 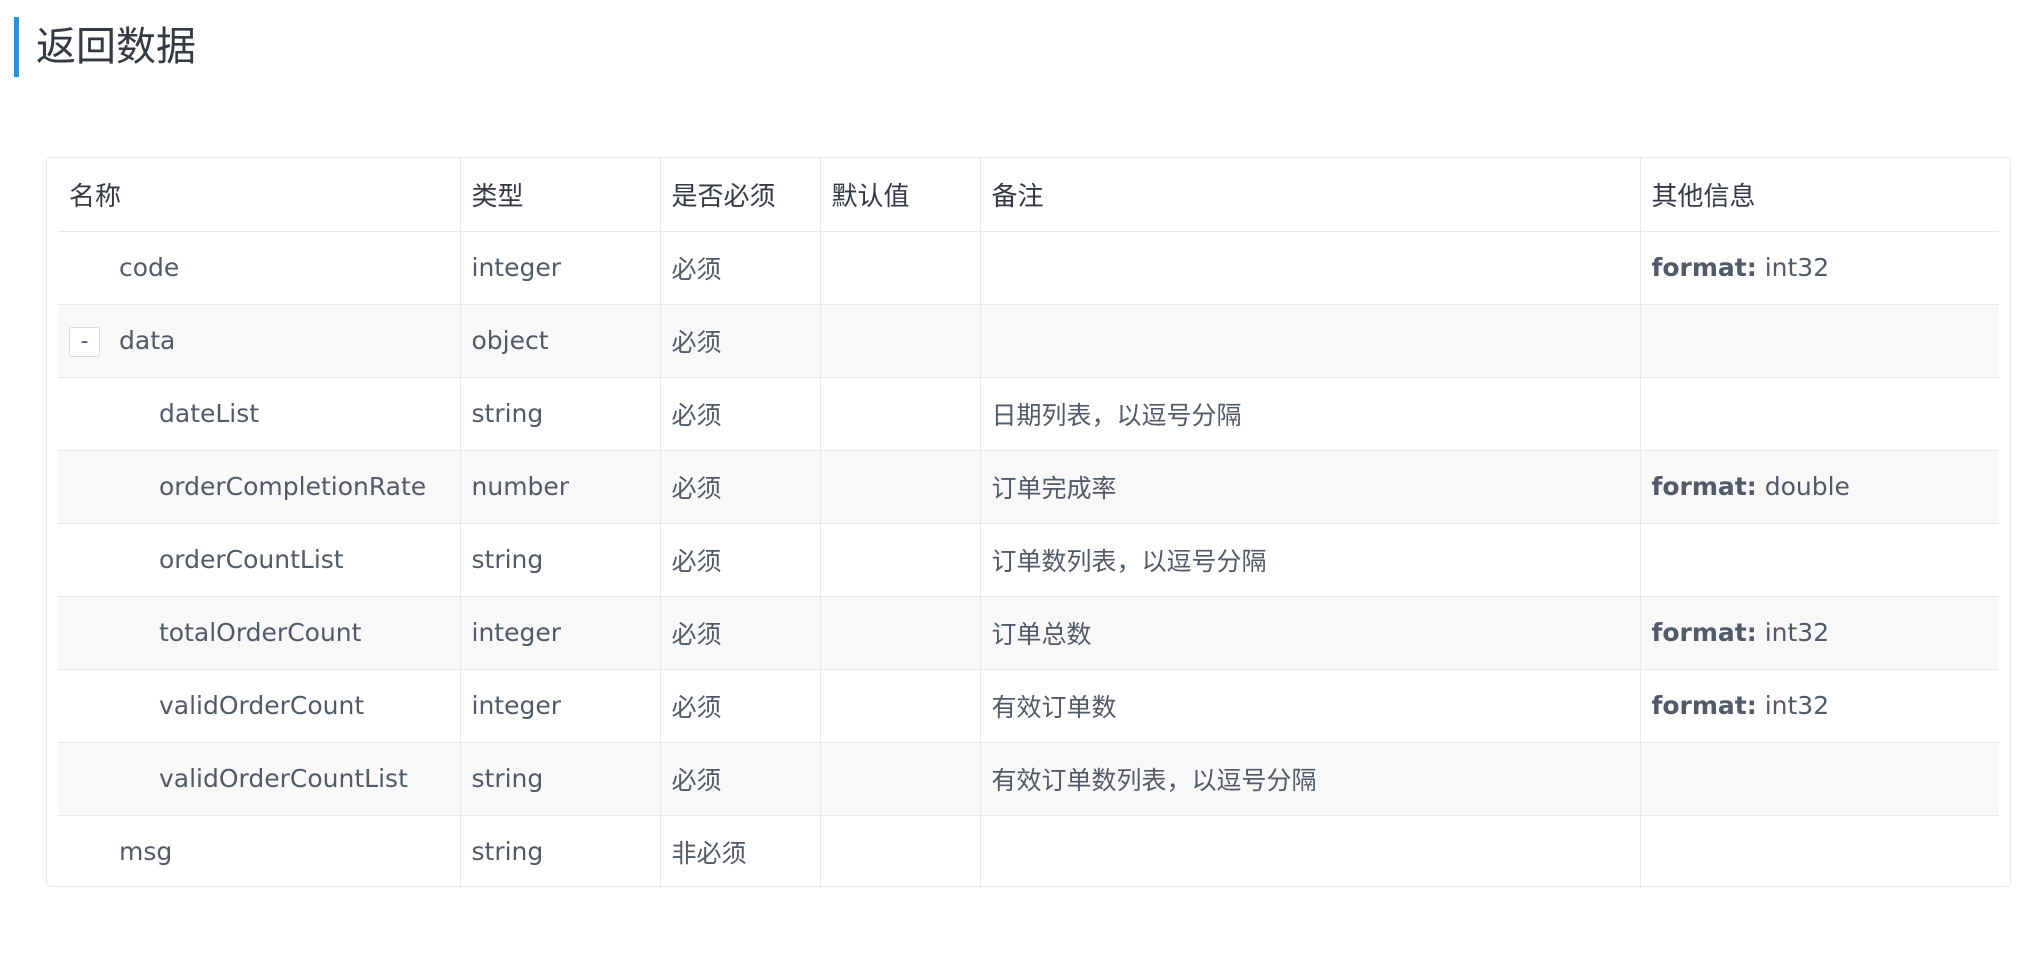 What do you see at coordinates (259, 560) in the screenshot?
I see `param-name: orderCountList` at bounding box center [259, 560].